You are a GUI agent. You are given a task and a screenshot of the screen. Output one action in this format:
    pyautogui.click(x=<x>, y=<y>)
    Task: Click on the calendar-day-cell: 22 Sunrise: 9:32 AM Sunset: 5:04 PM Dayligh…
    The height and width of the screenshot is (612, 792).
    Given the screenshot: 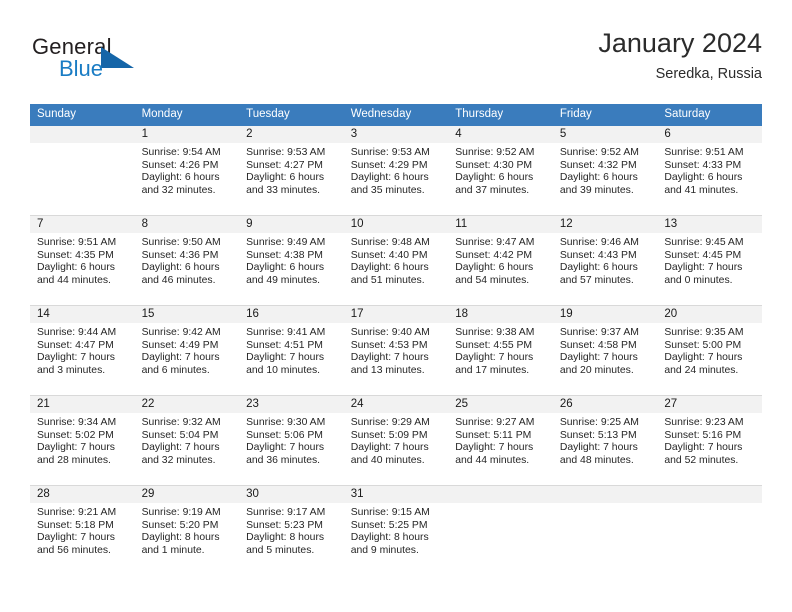 What is the action you would take?
    pyautogui.click(x=187, y=440)
    